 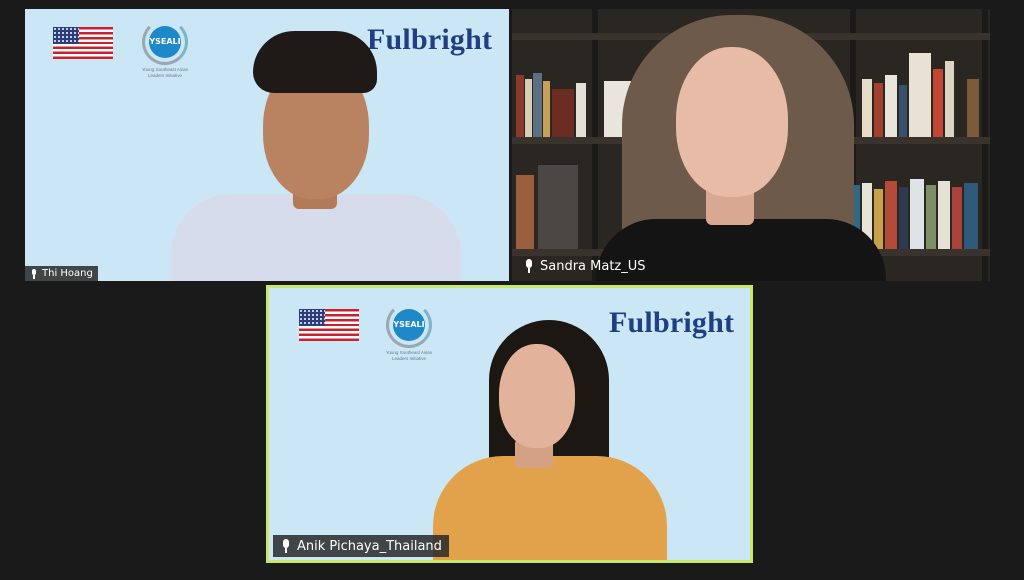 I want to click on participant-name-label: Thi Hoang, so click(x=61, y=273).